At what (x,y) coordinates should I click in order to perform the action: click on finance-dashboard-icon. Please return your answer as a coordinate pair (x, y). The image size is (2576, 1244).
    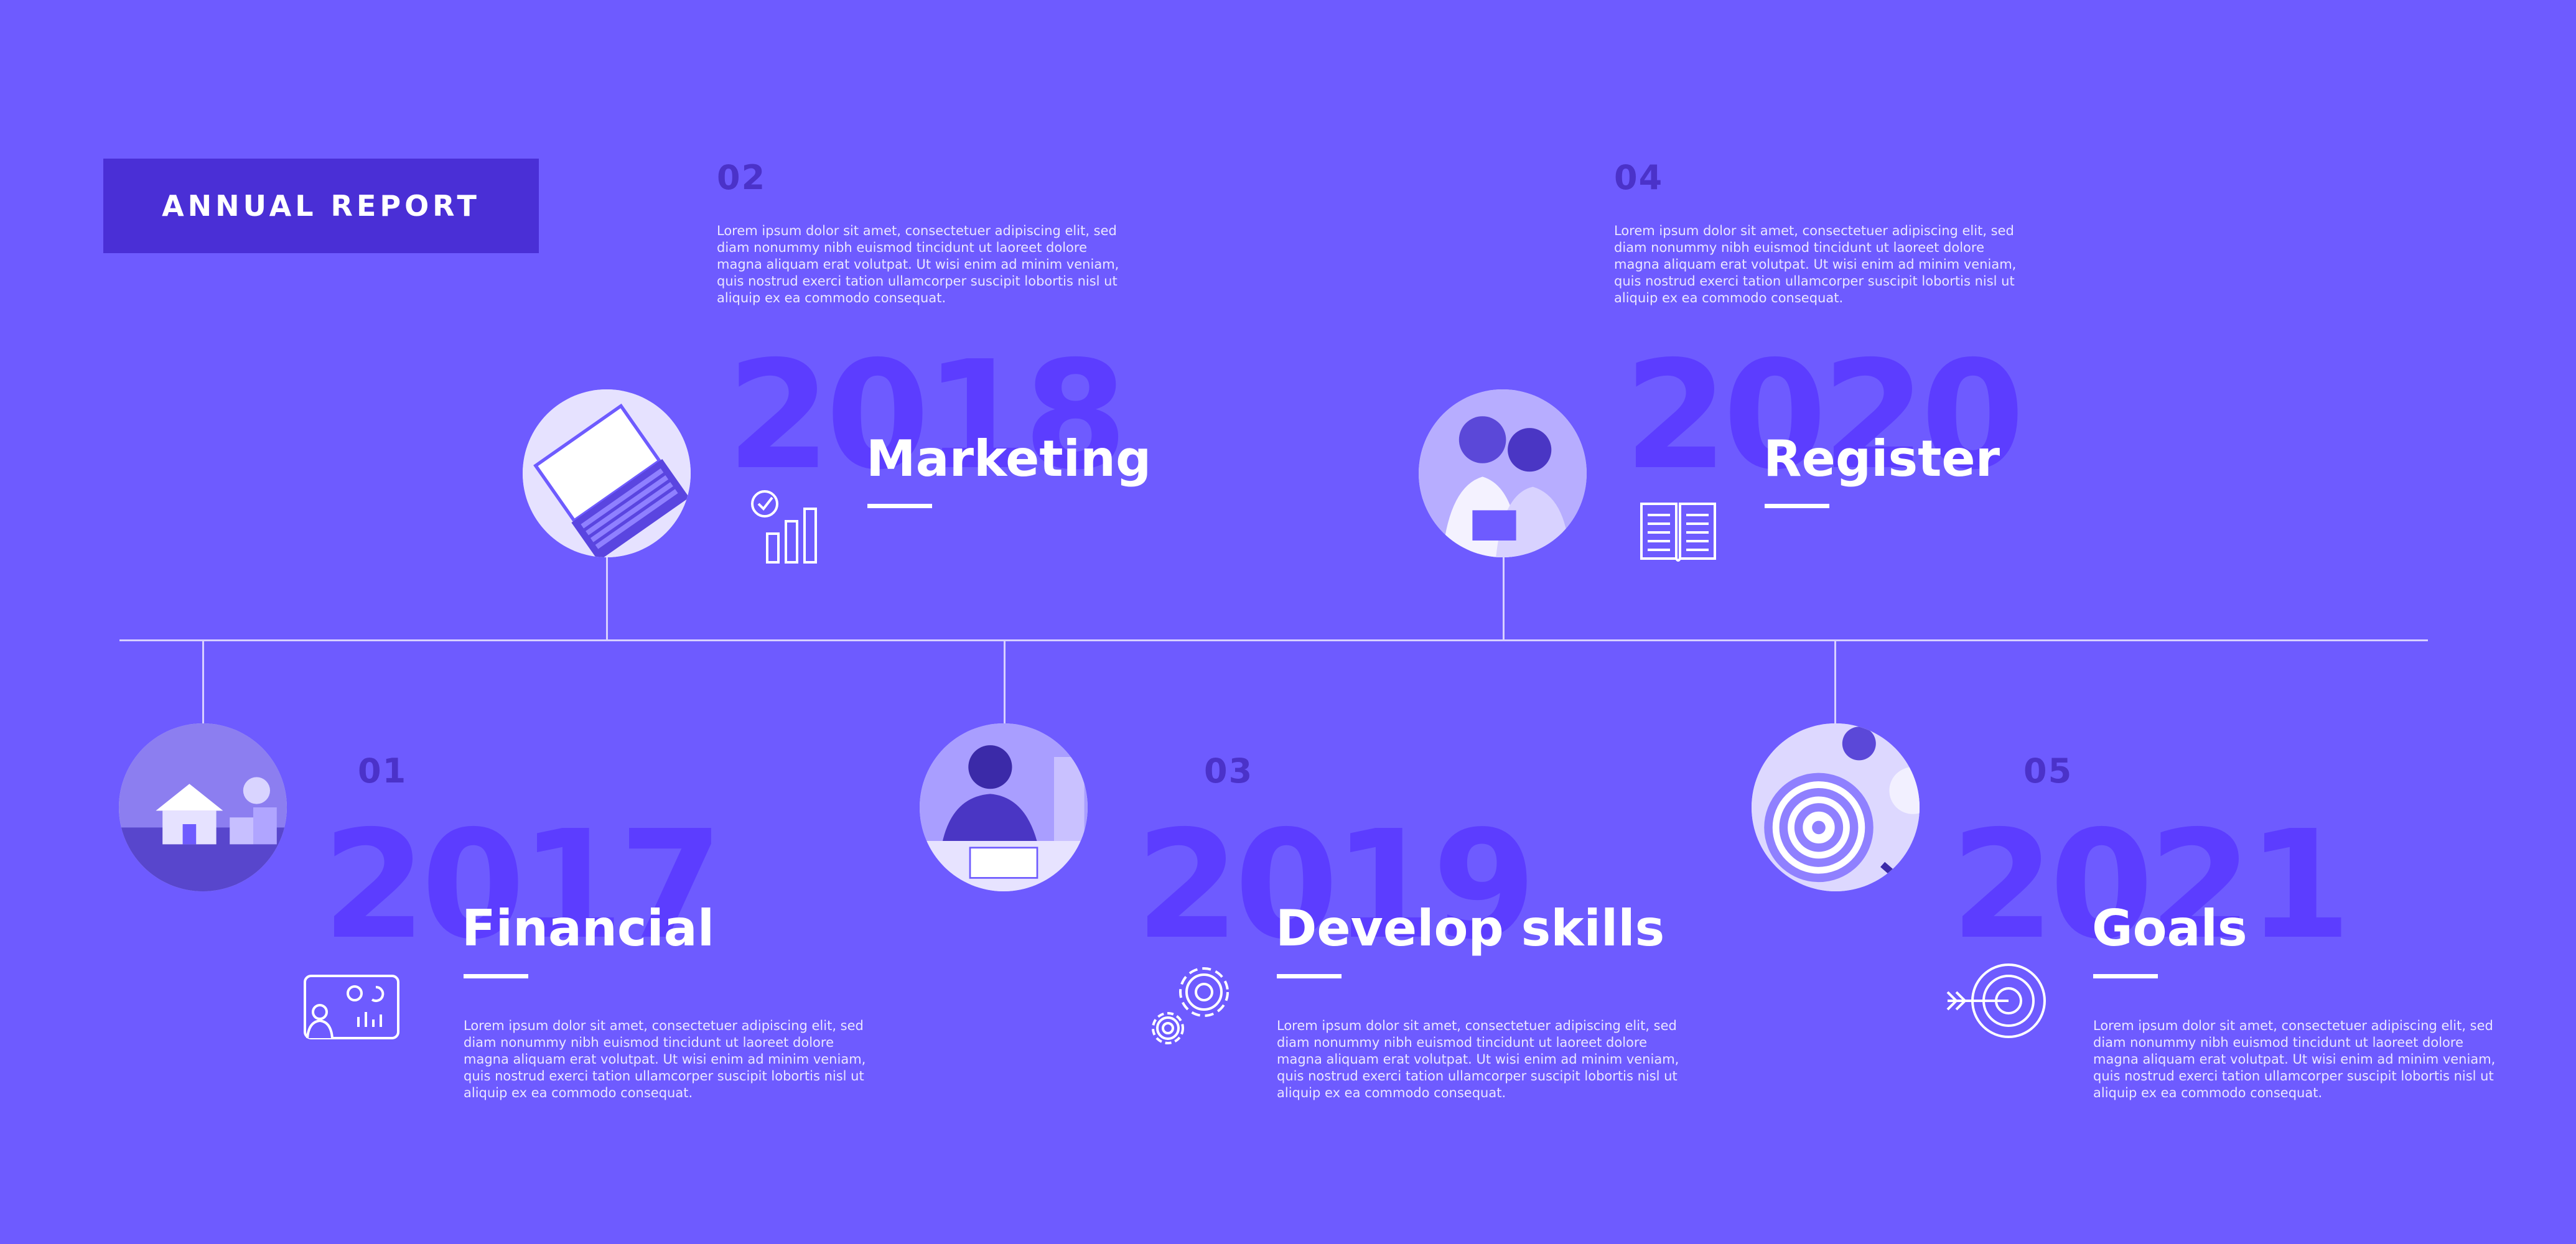
    Looking at the image, I should click on (352, 1007).